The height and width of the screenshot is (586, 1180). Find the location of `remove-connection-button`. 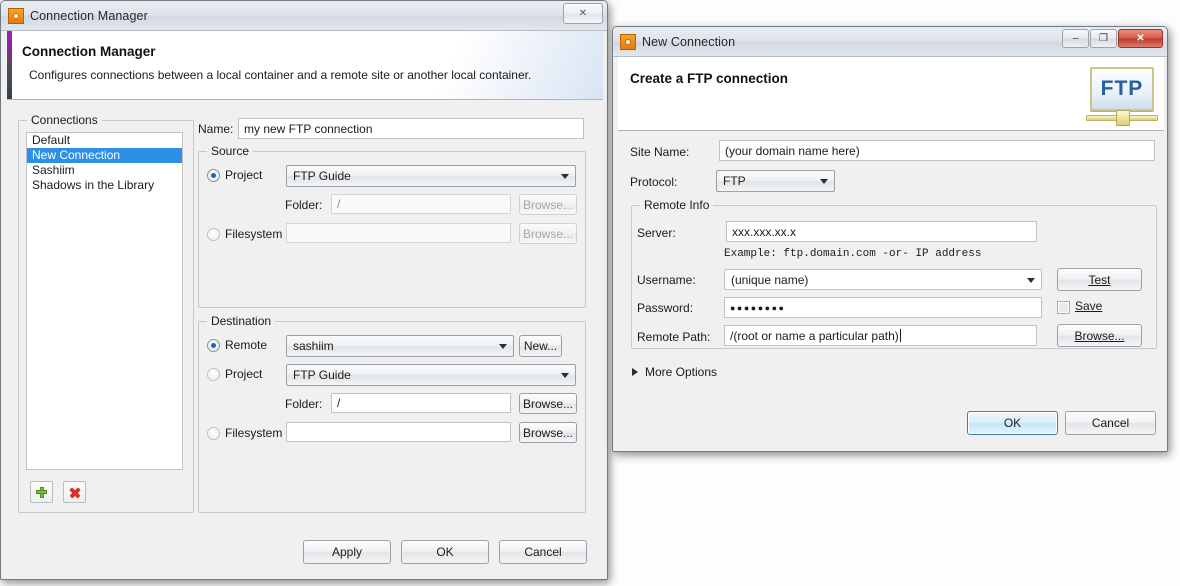

remove-connection-button is located at coordinates (74, 492).